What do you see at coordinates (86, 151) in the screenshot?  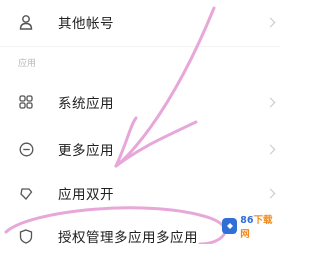 I see `row-label: 更多应用` at bounding box center [86, 151].